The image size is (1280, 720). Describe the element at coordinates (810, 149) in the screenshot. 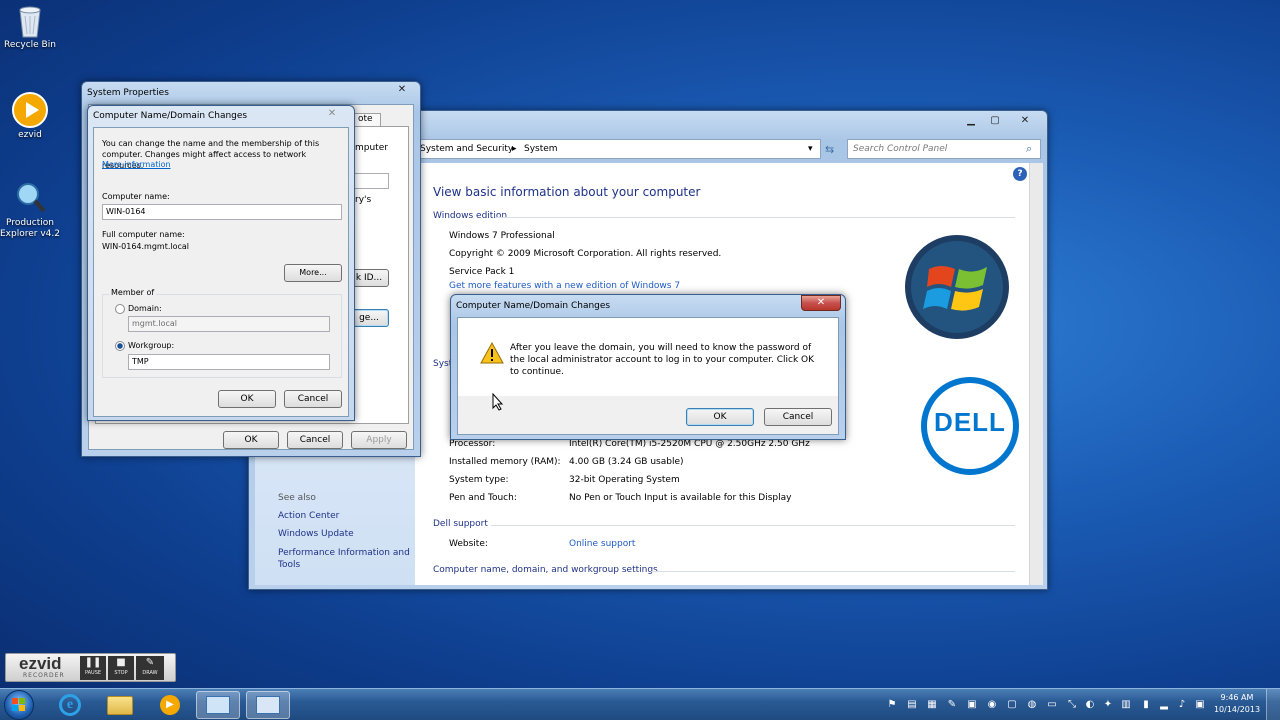

I see `address-dropdown-icon: ▾` at that location.